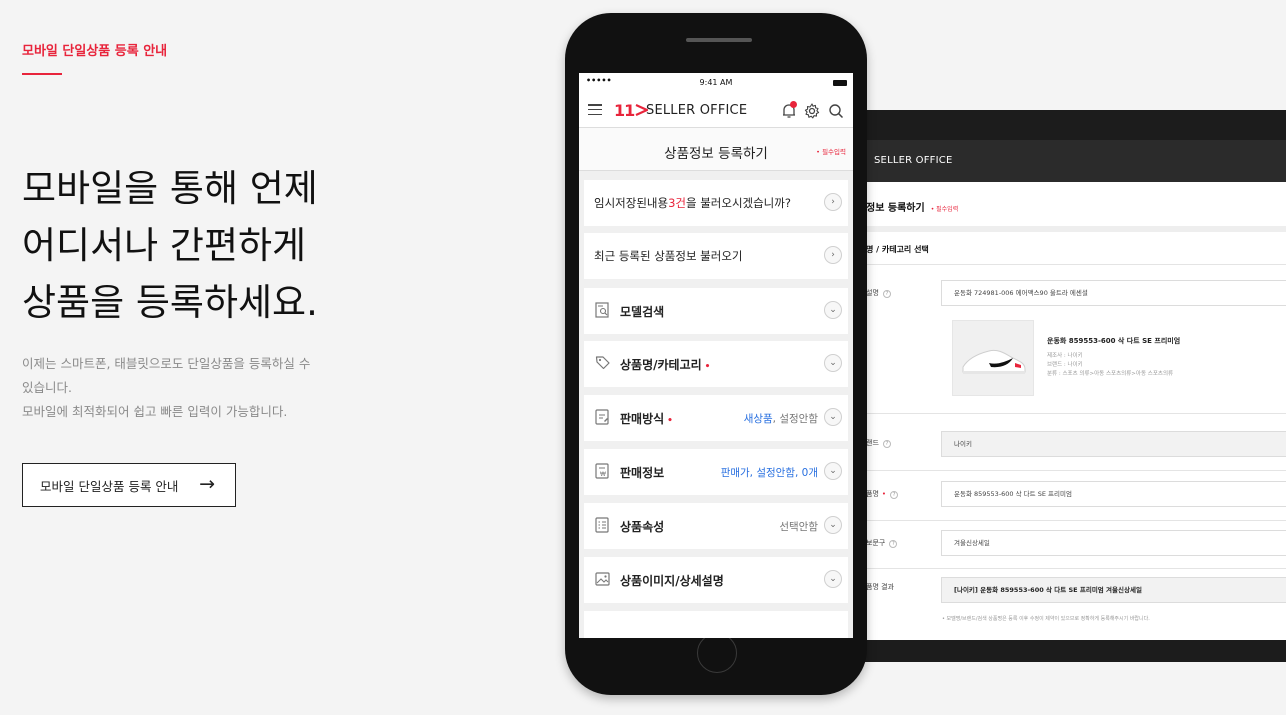  What do you see at coordinates (642, 527) in the screenshot?
I see `section-label: 상품속성` at bounding box center [642, 527].